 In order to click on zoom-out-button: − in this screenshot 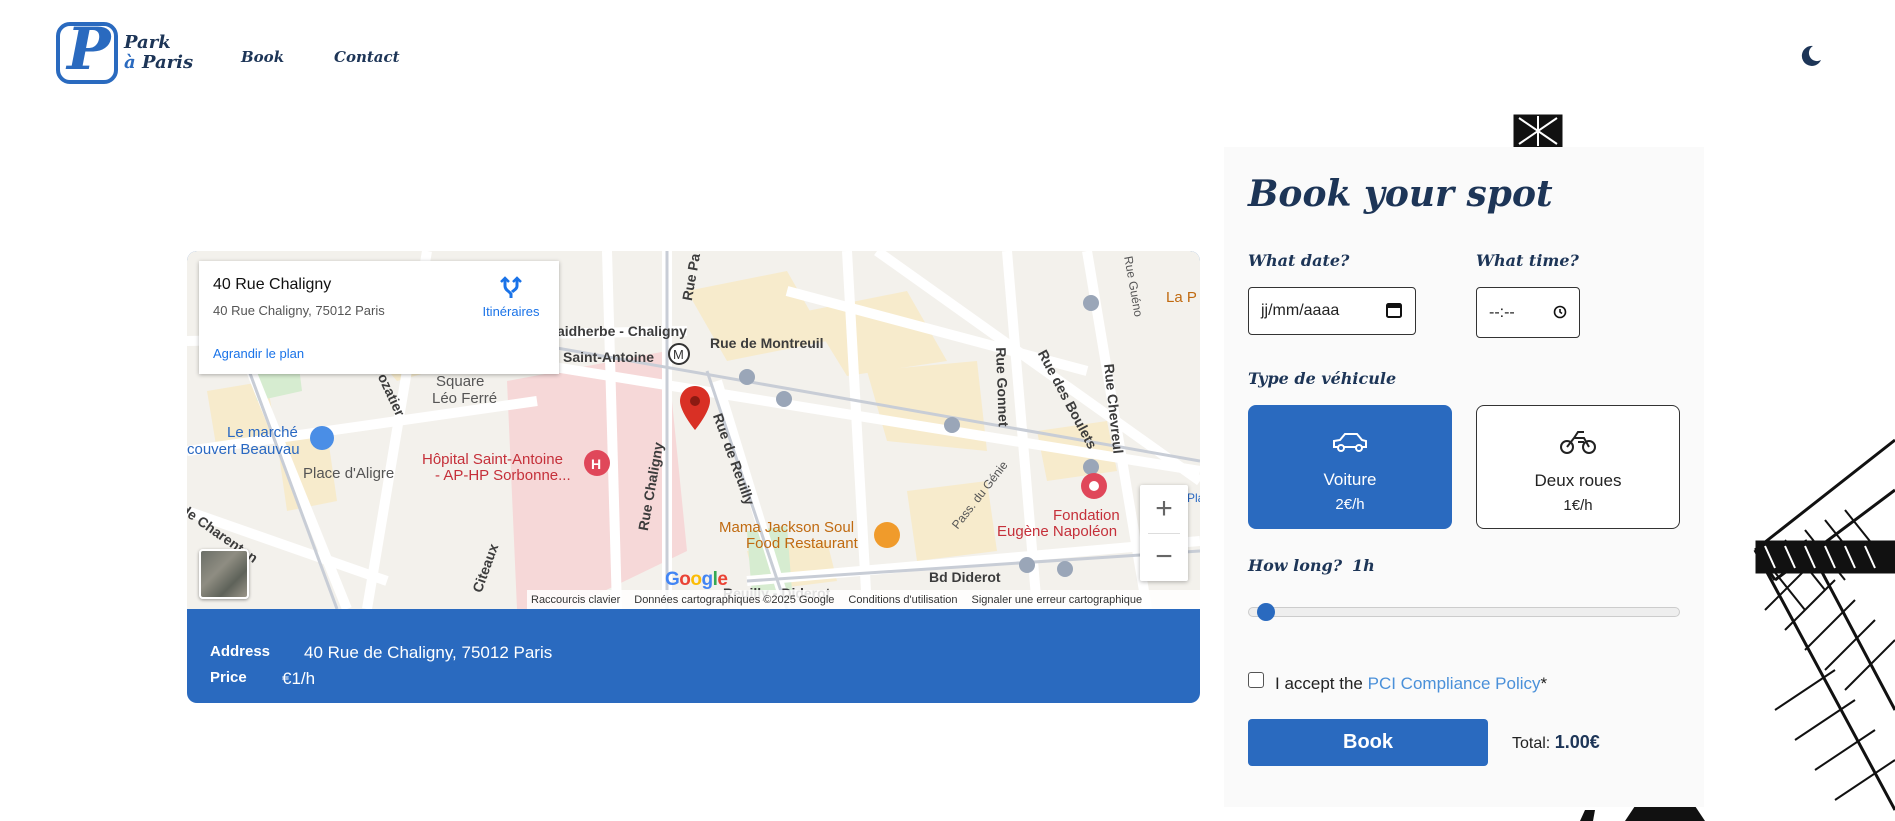, I will do `click(1164, 557)`.